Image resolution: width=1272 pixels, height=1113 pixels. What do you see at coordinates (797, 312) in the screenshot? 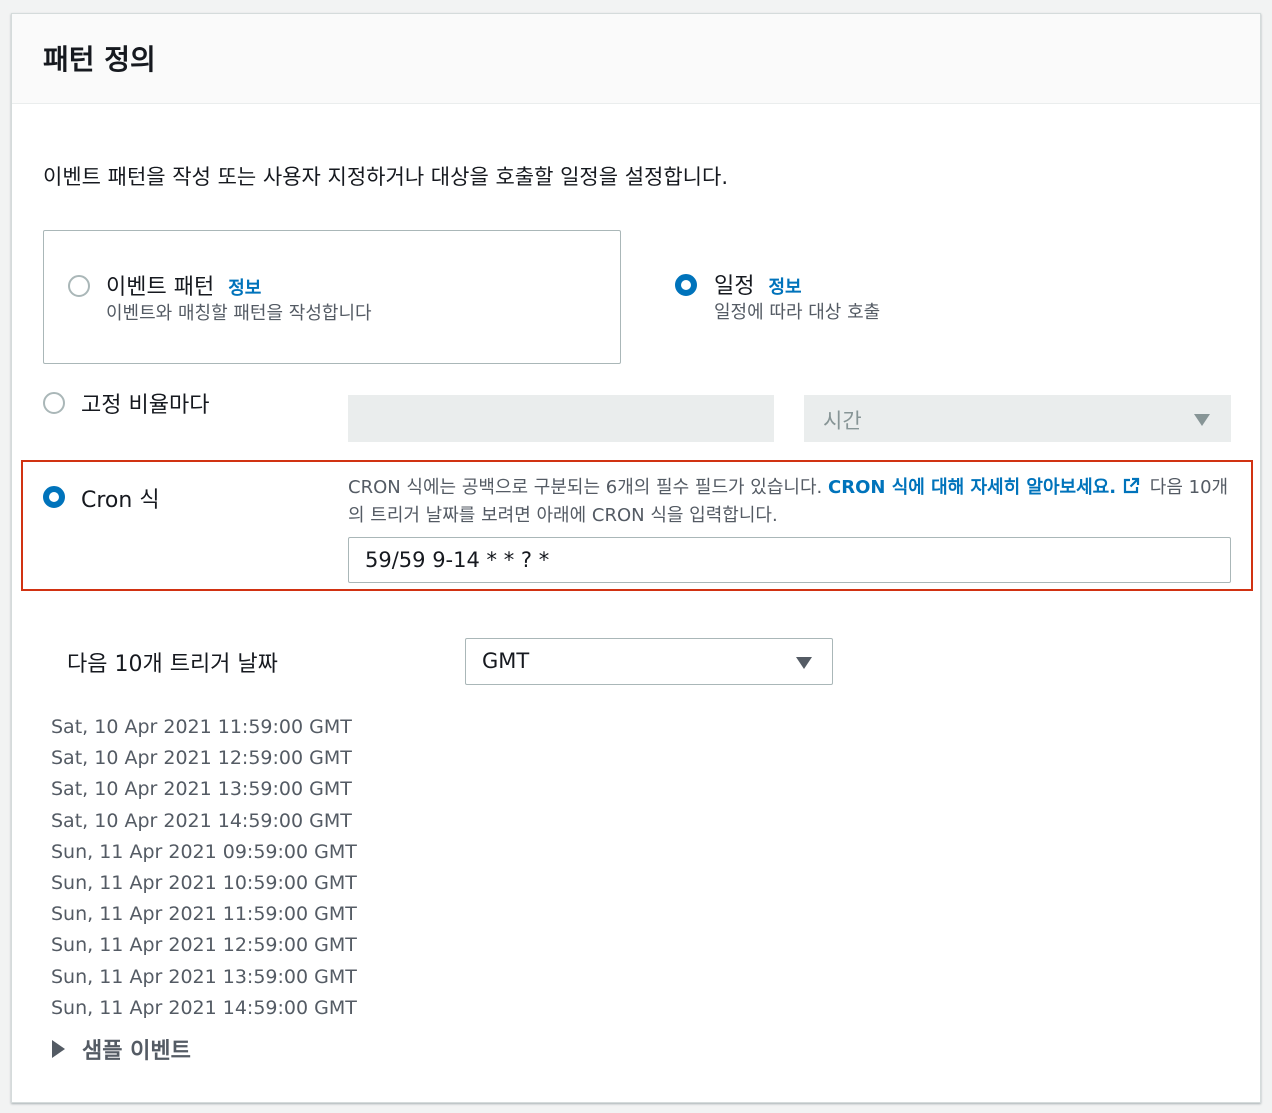
I see `schedule-description: 일정에 따라 대상 호출` at bounding box center [797, 312].